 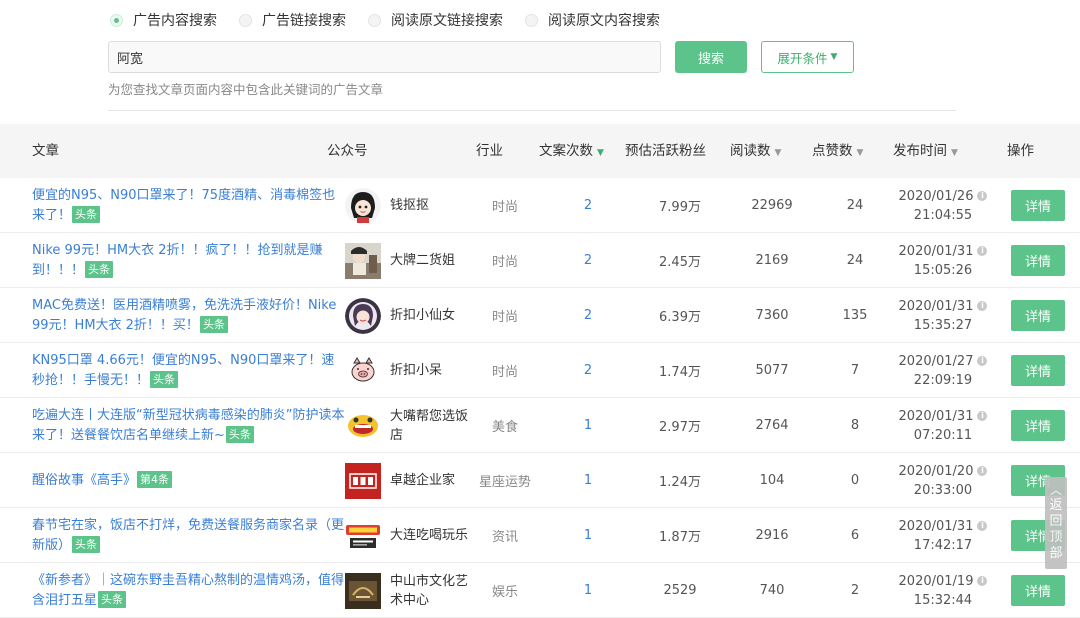 I want to click on publish-time: 2020/01/20 i 20:33:00, so click(x=943, y=480).